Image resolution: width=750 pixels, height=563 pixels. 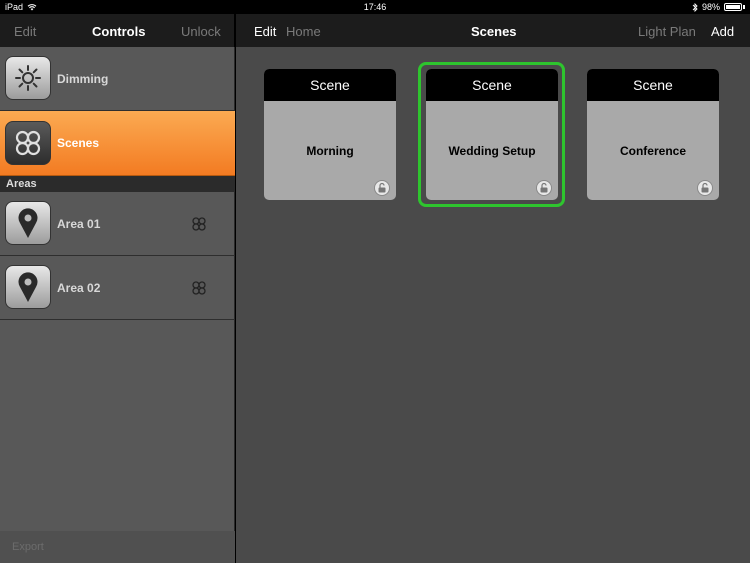 I want to click on scene-card-morning: Scene Morning, so click(x=330, y=134).